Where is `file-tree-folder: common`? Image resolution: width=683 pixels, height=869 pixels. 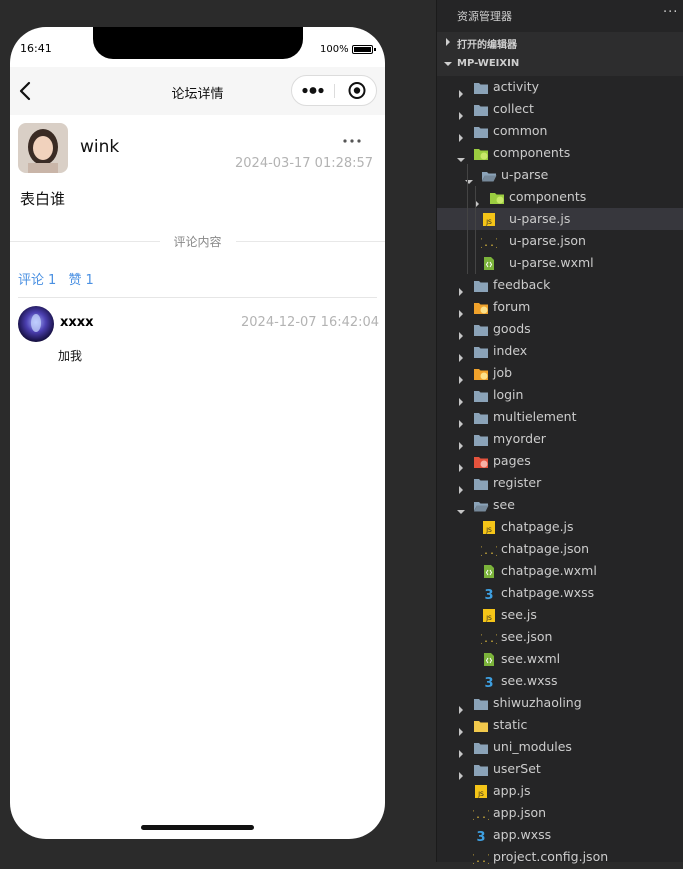 file-tree-folder: common is located at coordinates (560, 131).